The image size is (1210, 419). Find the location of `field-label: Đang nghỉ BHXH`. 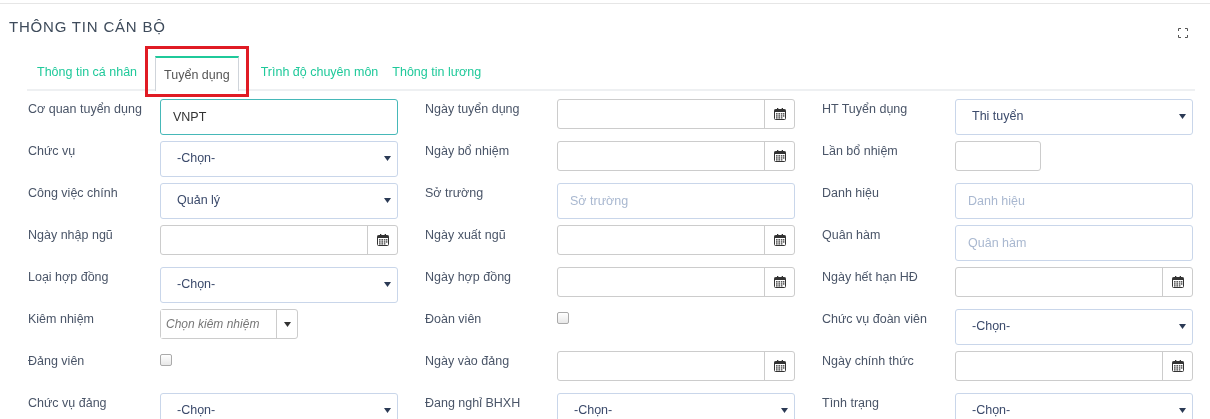

field-label: Đang nghỉ BHXH is located at coordinates (473, 403).